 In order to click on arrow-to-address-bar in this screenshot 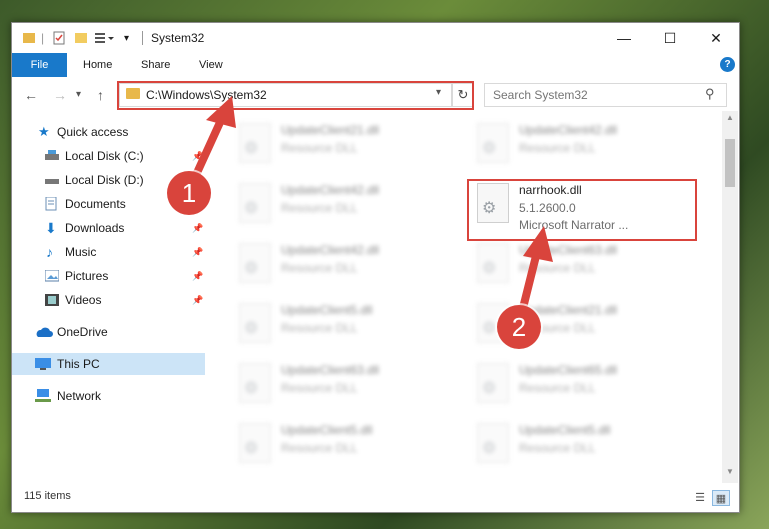, I will do `click(214, 137)`.